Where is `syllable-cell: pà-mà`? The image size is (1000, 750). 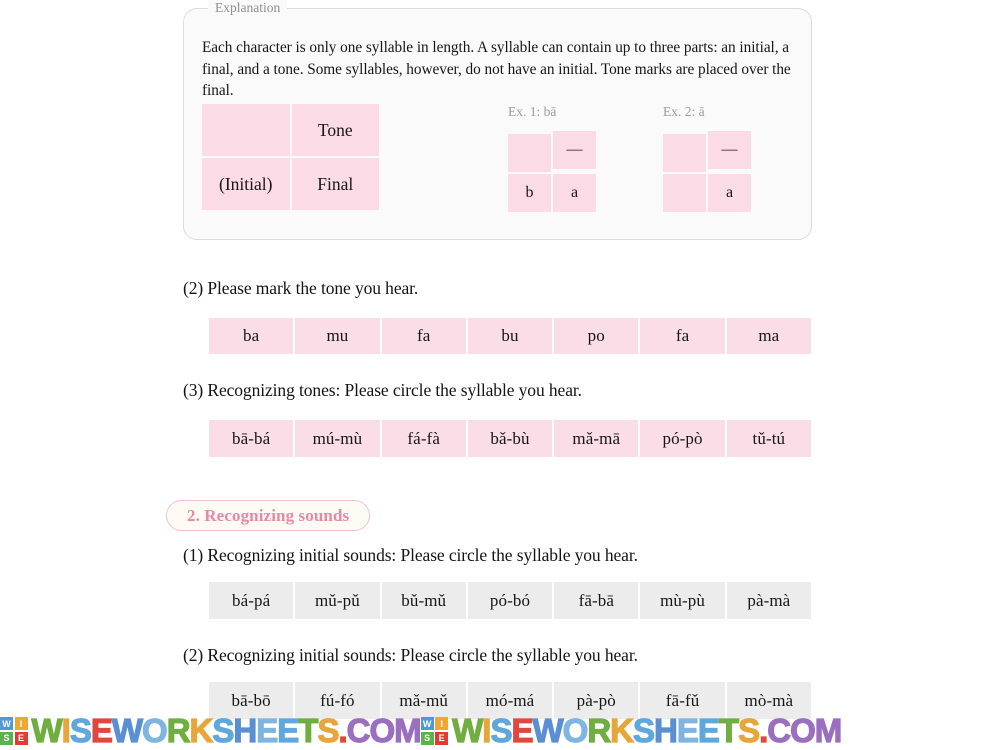
syllable-cell: pà-mà is located at coordinates (768, 600).